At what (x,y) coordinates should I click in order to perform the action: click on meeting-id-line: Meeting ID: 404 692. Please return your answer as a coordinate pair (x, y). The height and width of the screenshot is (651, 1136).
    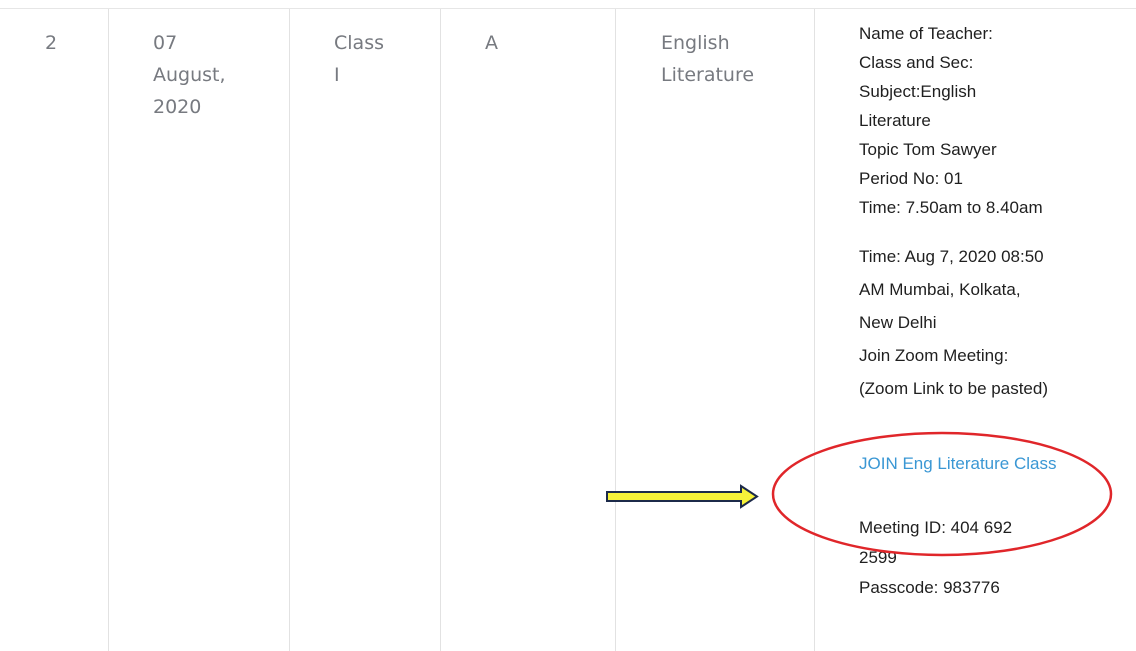
    Looking at the image, I should click on (936, 527).